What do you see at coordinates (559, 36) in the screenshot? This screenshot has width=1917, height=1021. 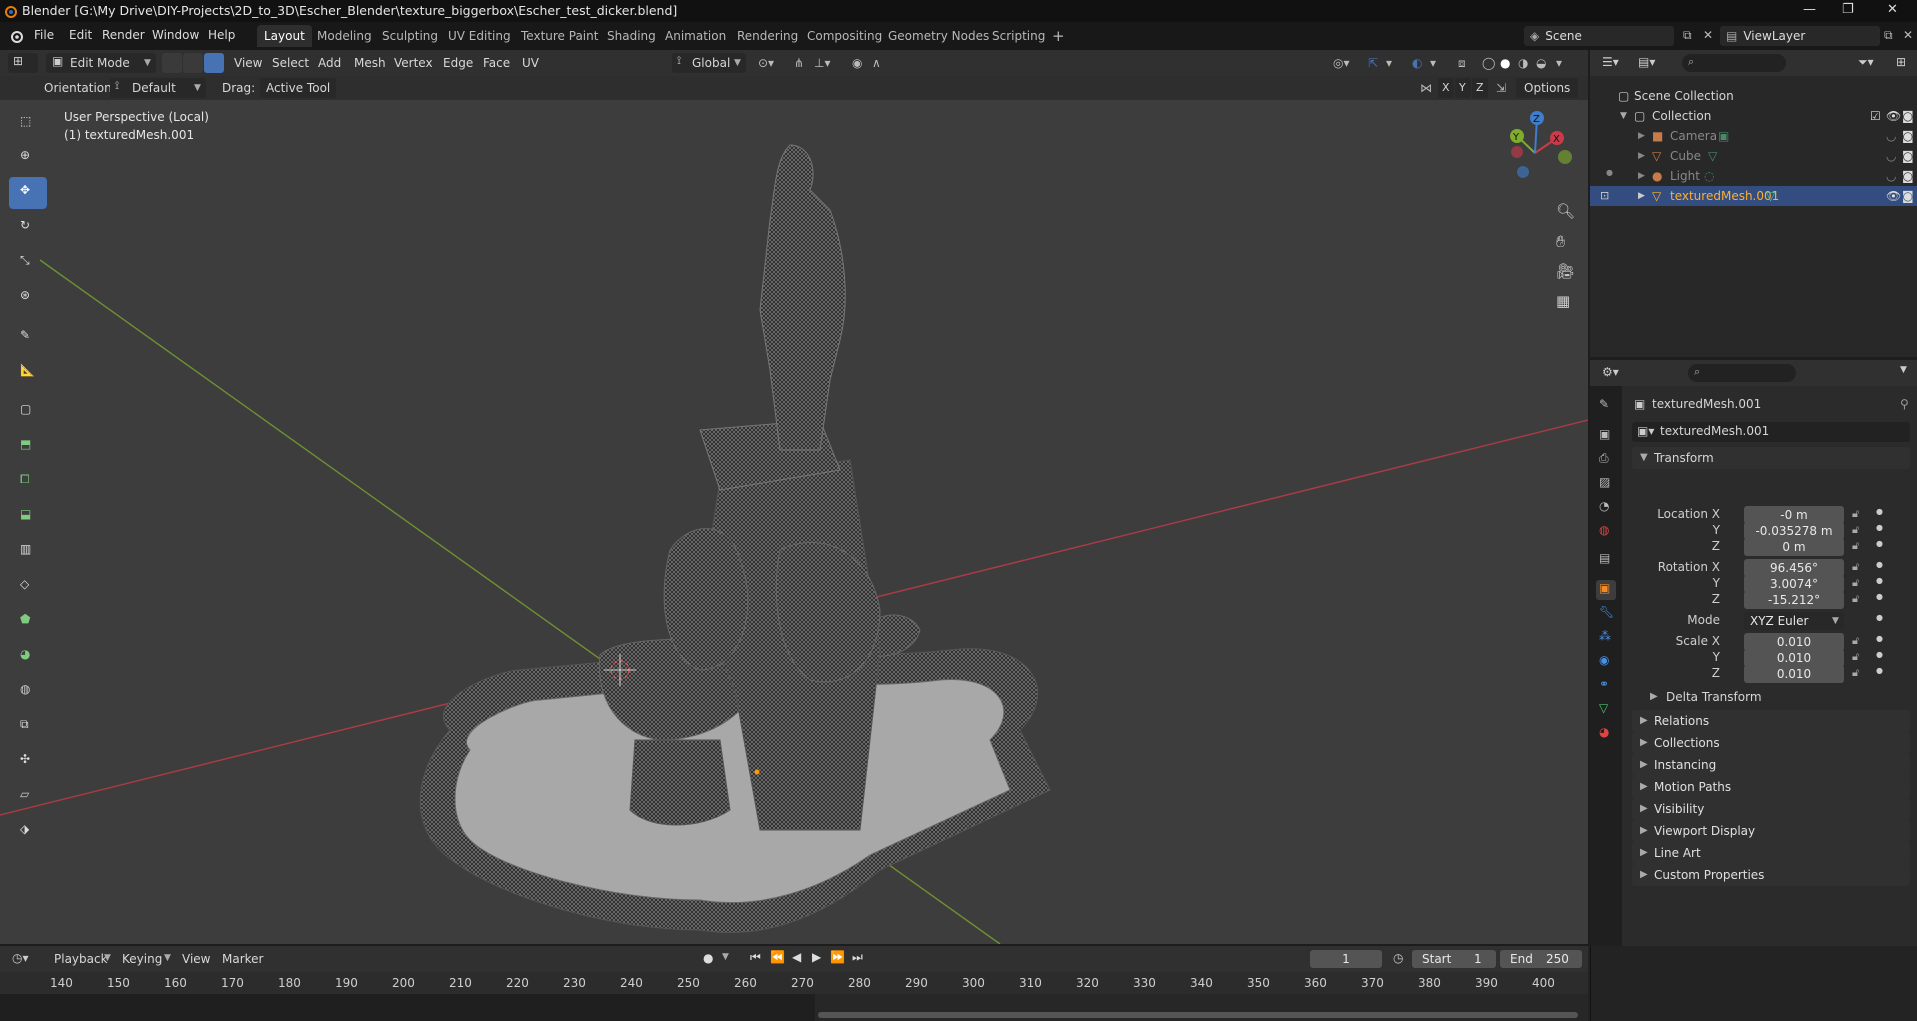 I see `tab-texture-paint: Texture Paint` at bounding box center [559, 36].